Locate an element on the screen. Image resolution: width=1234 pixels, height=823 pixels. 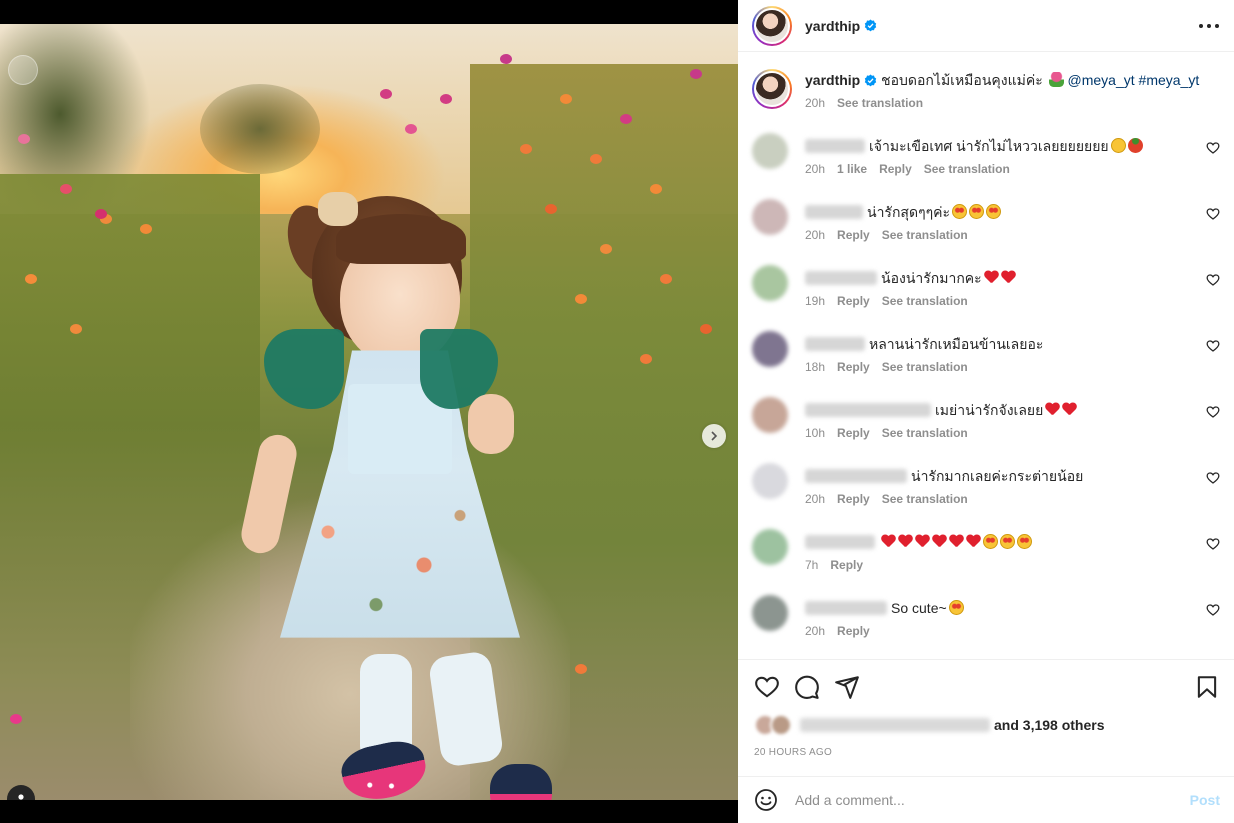
author-username: yardthip is located at coordinates (832, 26).